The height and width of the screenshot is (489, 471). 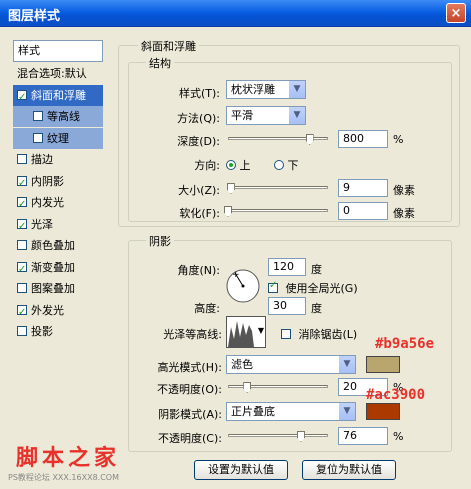 What do you see at coordinates (199, 190) in the screenshot?
I see `size-label: 大小(Z):` at bounding box center [199, 190].